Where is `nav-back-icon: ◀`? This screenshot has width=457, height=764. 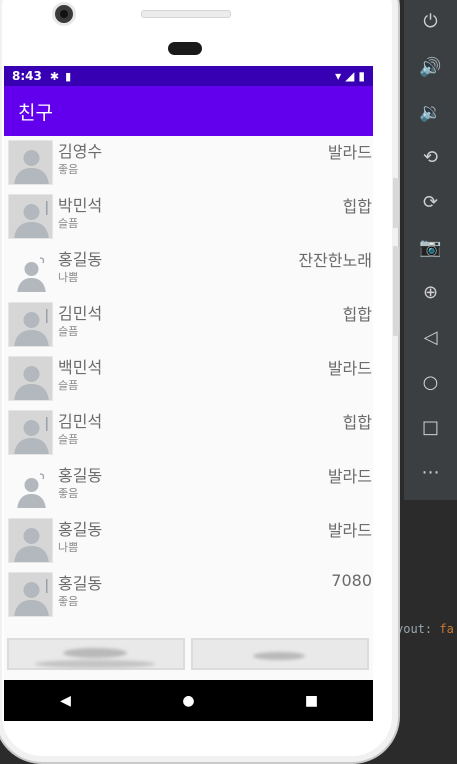
nav-back-icon: ◀ is located at coordinates (66, 701).